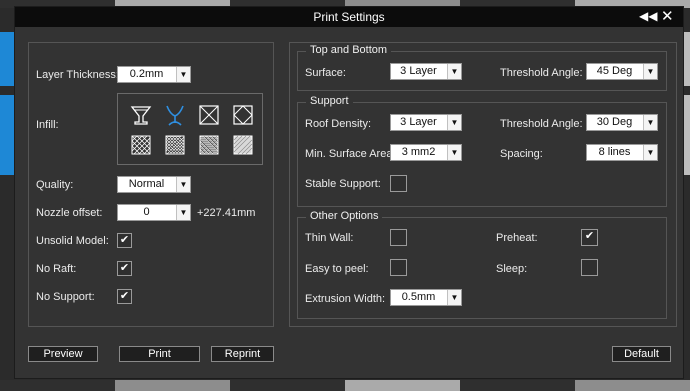 Image resolution: width=690 pixels, height=391 pixels. I want to click on goblet-outline-icon, so click(141, 115).